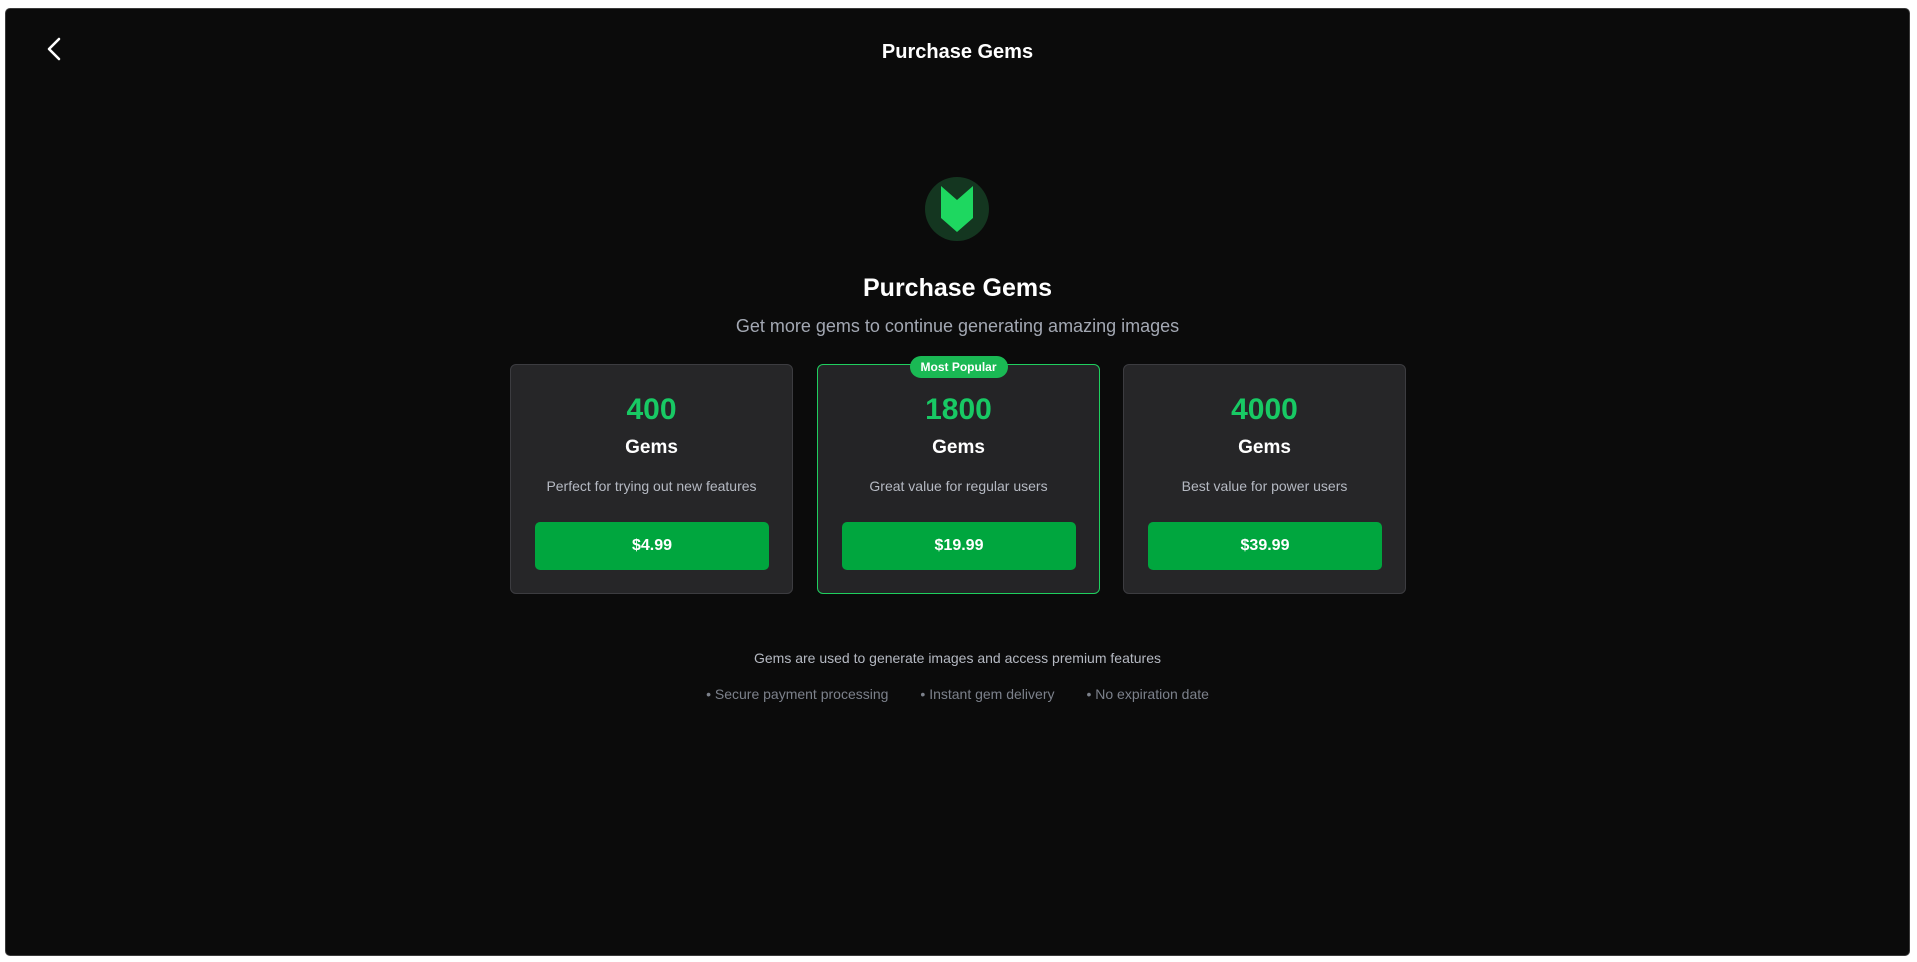 Image resolution: width=1917 pixels, height=962 pixels. What do you see at coordinates (1264, 486) in the screenshot?
I see `package-description: Best value for power users` at bounding box center [1264, 486].